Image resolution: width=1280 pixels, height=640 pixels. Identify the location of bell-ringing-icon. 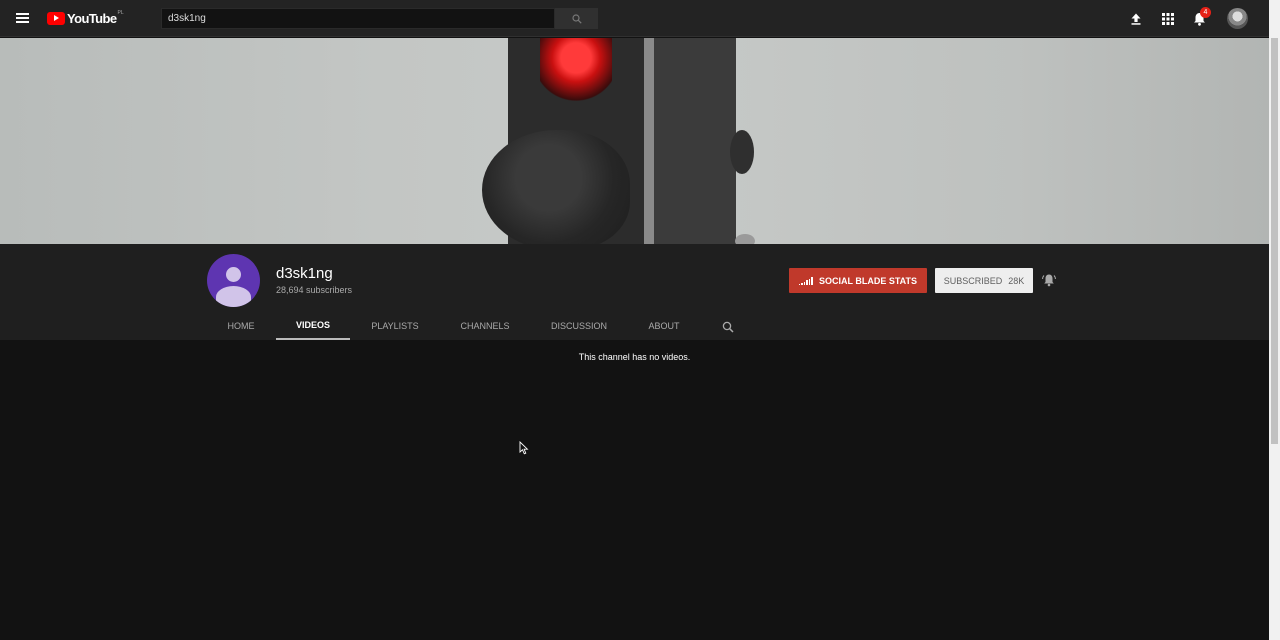
(1049, 280).